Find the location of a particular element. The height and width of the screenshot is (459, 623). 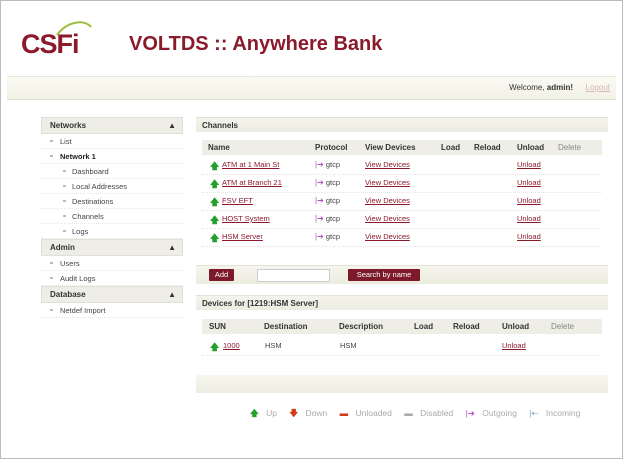

add-button: Add is located at coordinates (221, 275).